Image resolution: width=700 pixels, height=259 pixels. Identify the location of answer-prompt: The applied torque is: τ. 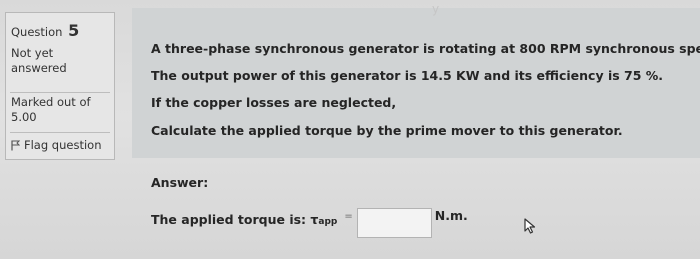
(235, 219).